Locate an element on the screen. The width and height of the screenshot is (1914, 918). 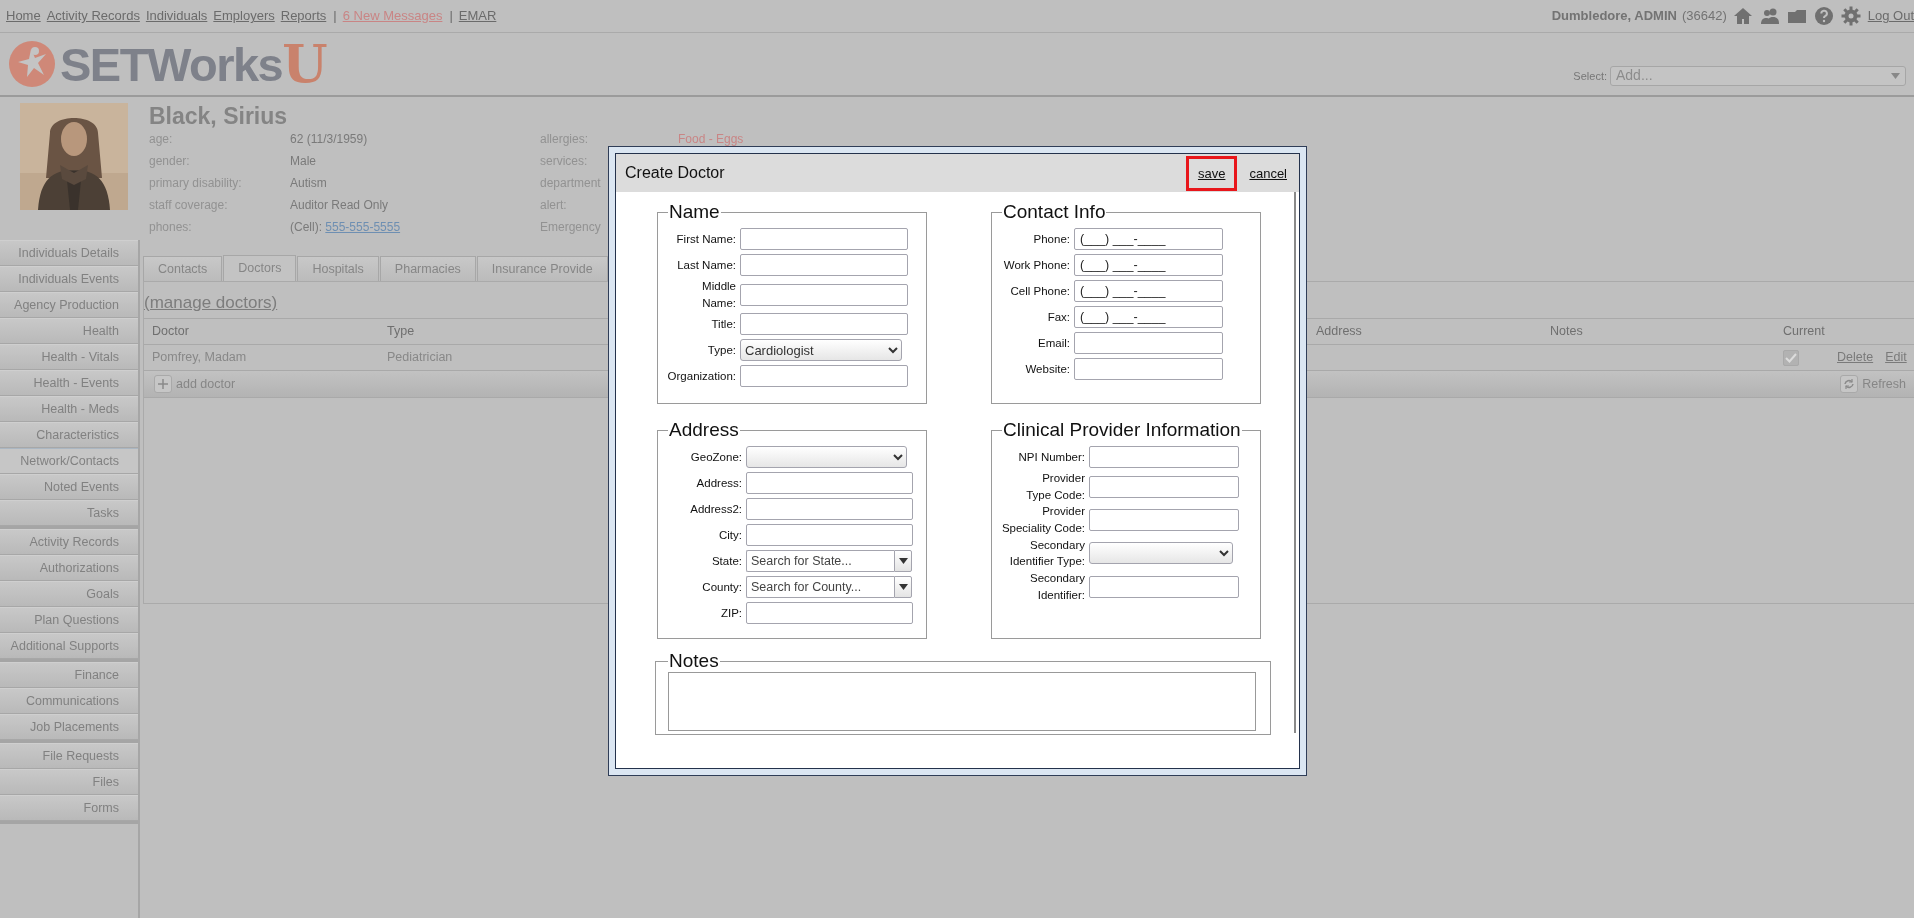
manage-doctors-link: (manage doctors) is located at coordinates (211, 303).